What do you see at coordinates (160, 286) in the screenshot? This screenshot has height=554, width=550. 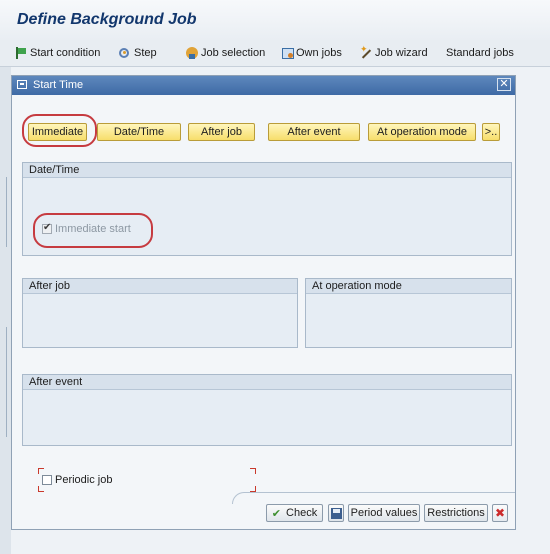 I see `after-job-group-title: After job` at bounding box center [160, 286].